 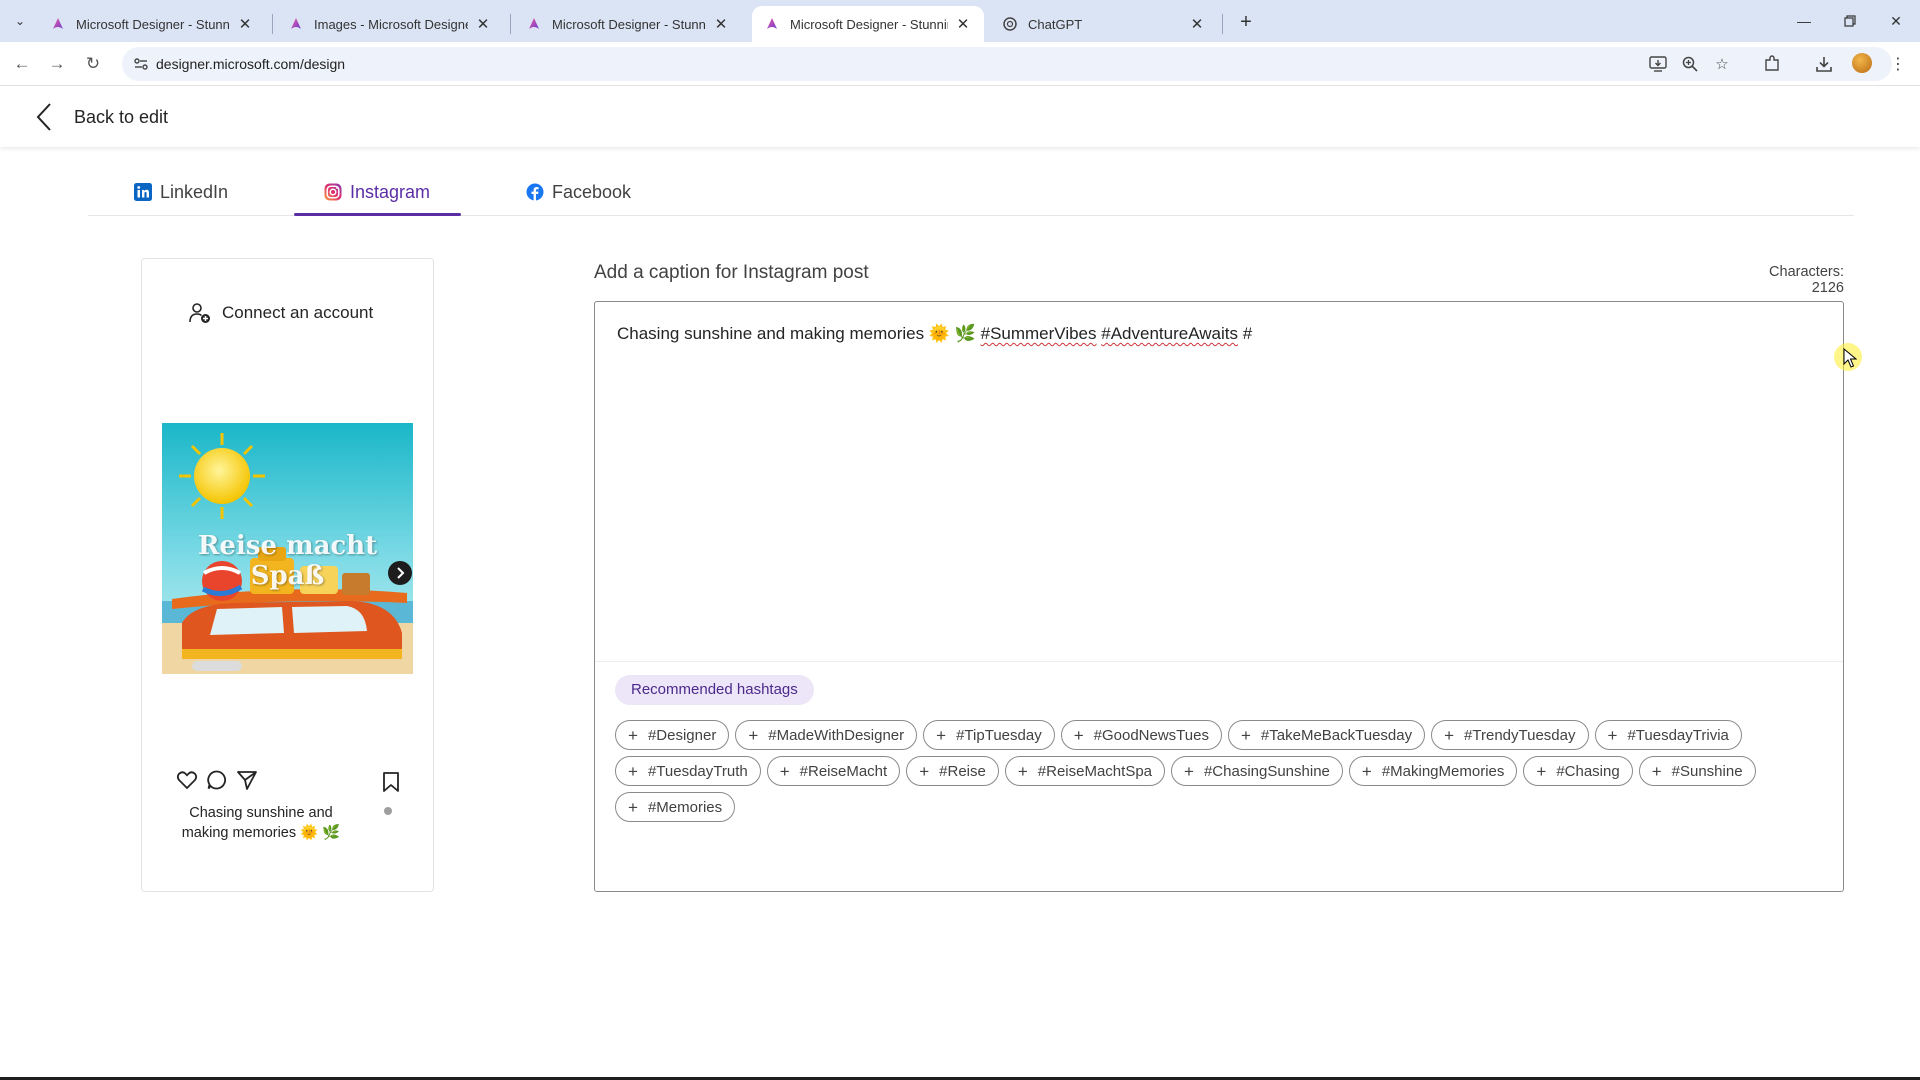 I want to click on tab-search-chevron-icon: ⌄, so click(x=20, y=21).